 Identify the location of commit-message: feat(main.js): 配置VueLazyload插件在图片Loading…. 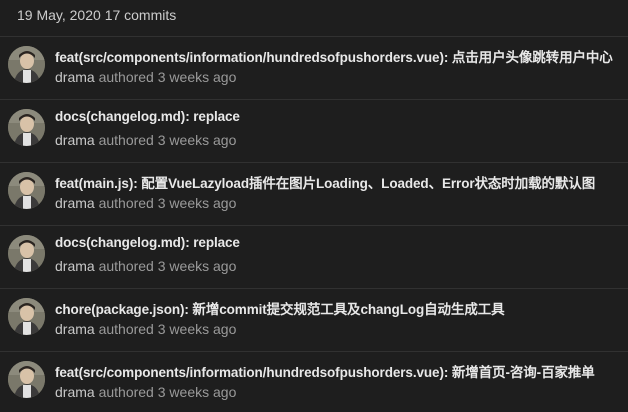
(339, 182).